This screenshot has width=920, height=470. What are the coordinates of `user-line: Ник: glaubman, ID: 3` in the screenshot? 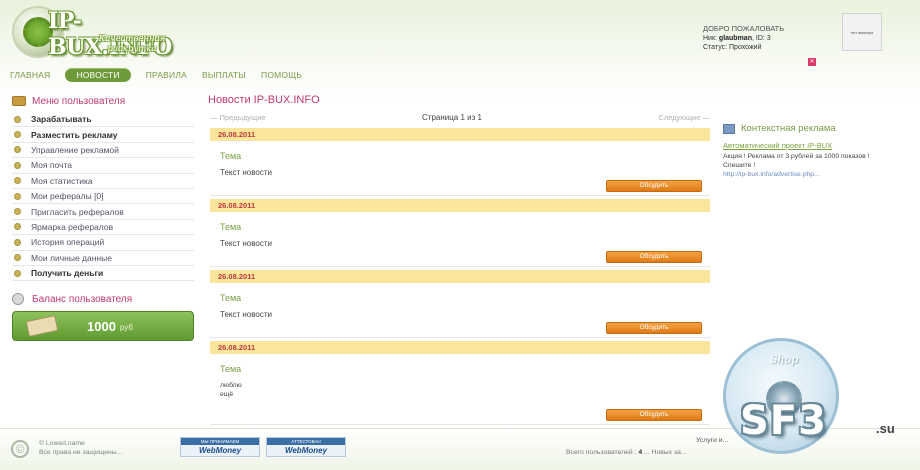 It's located at (737, 38).